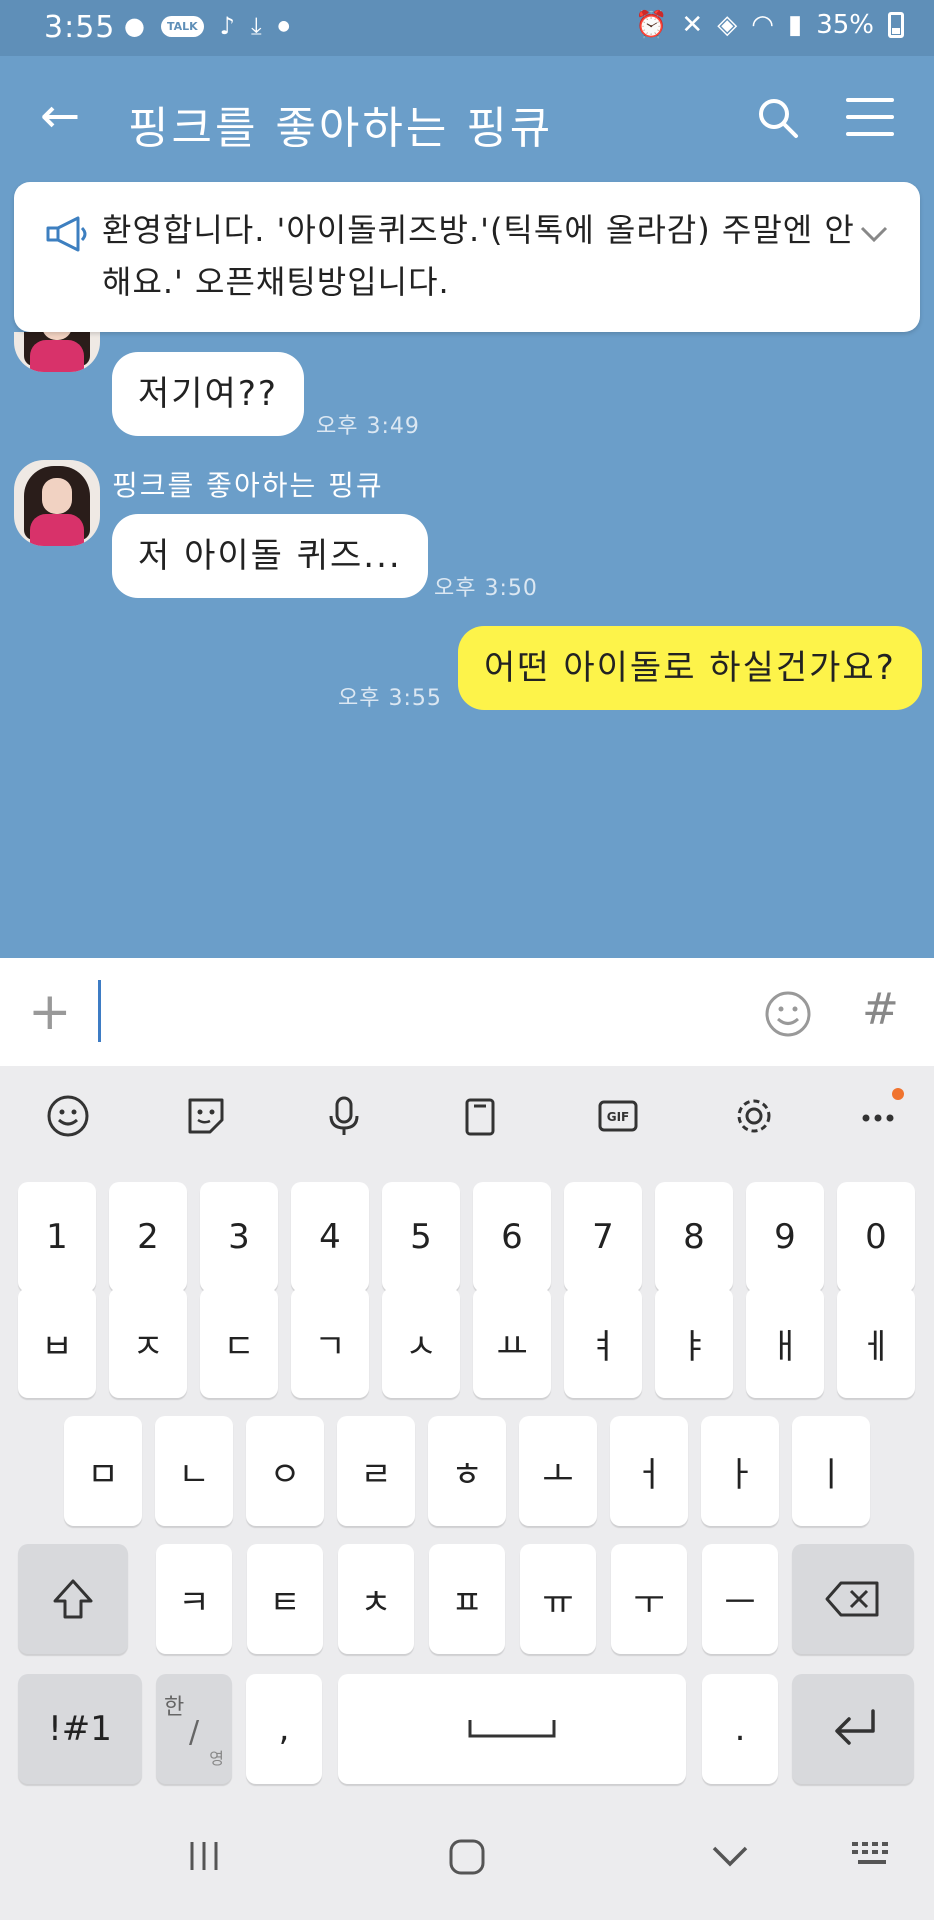 The width and height of the screenshot is (934, 1920). I want to click on system-navigation-bar, so click(467, 1859).